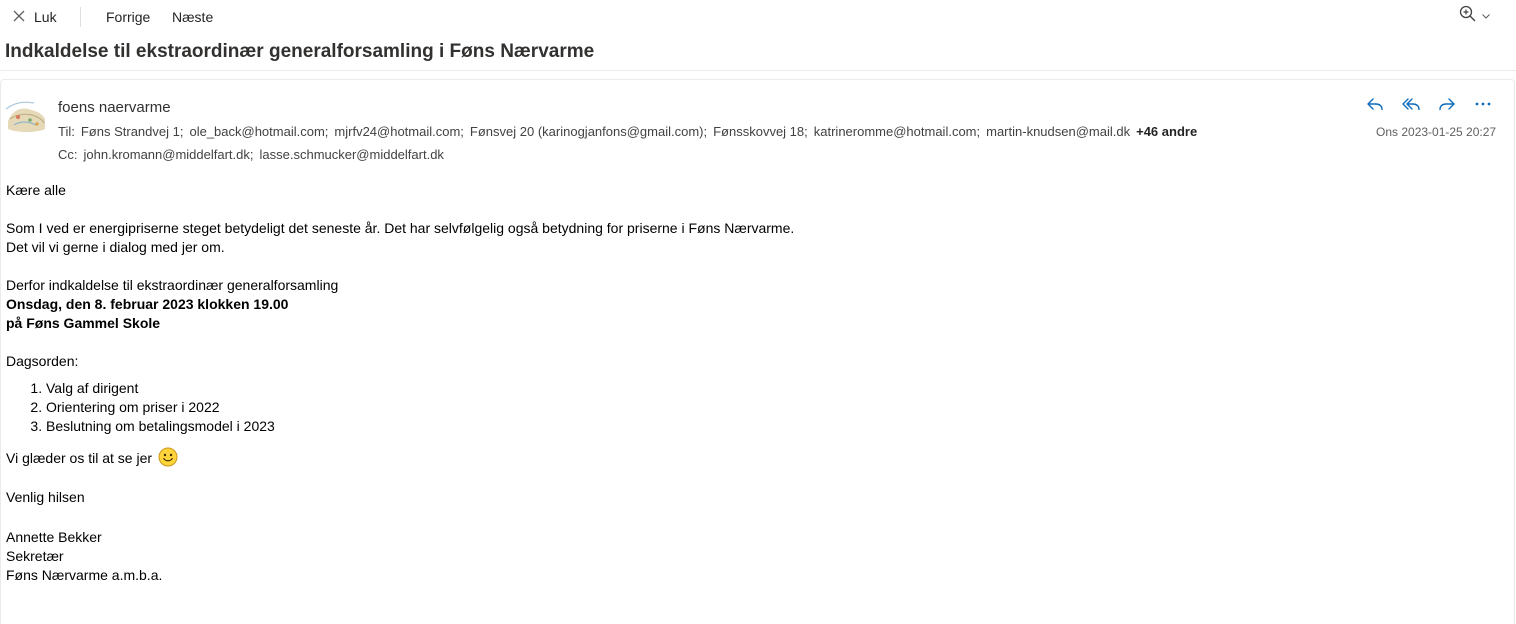 The height and width of the screenshot is (624, 1516). Describe the element at coordinates (79, 458) in the screenshot. I see `closing-text: Vi glæder os til at se jer` at that location.